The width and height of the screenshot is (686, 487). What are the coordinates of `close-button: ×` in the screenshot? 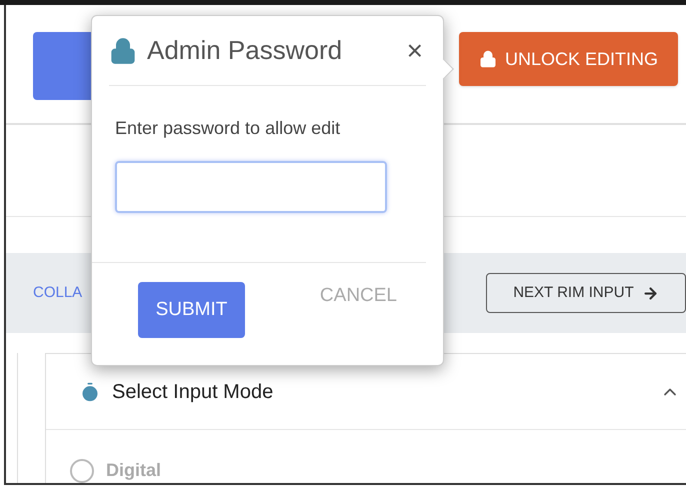 It's located at (414, 50).